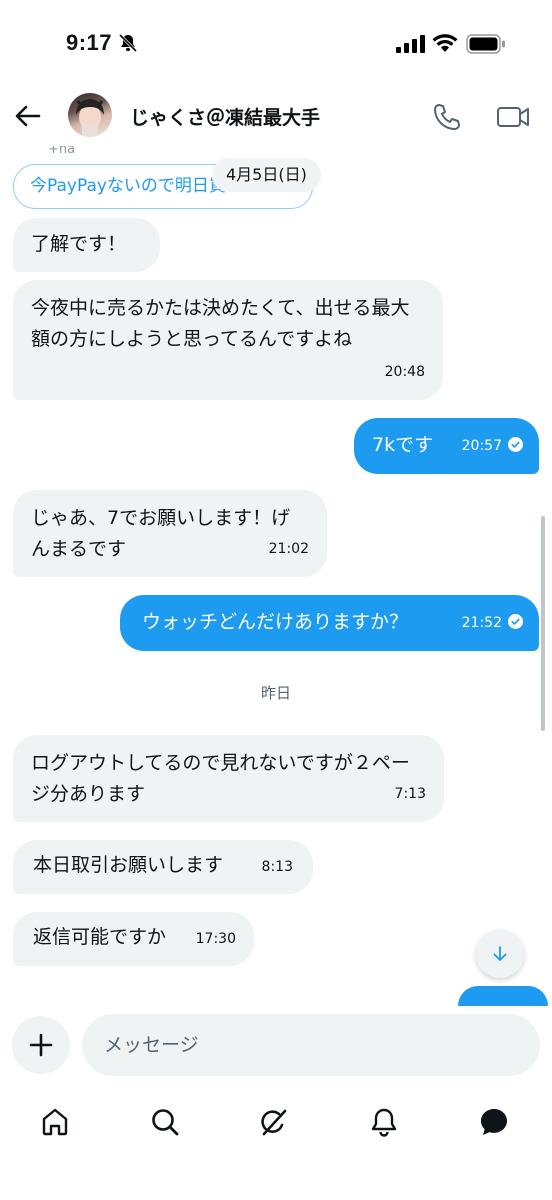 The height and width of the screenshot is (1200, 552). I want to click on partial-label: +ha, so click(62, 151).